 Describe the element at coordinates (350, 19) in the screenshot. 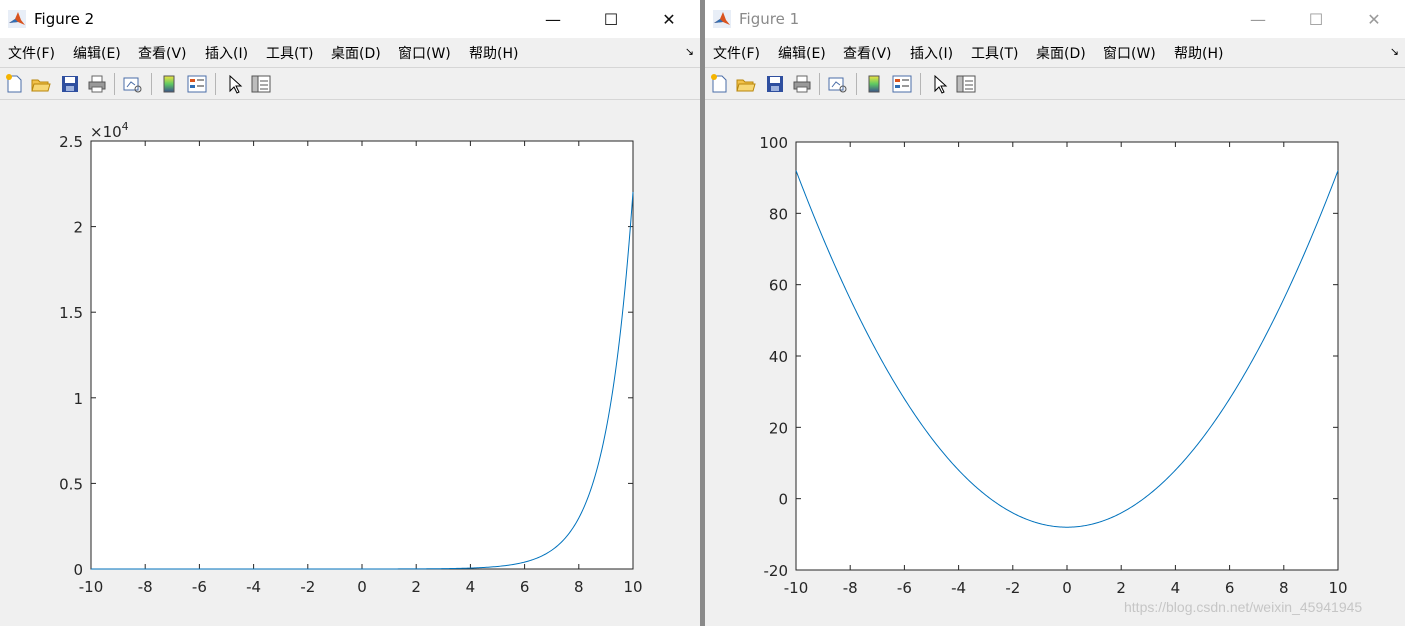

I see `title-bar: Figure 2 — ☐ ✕` at that location.